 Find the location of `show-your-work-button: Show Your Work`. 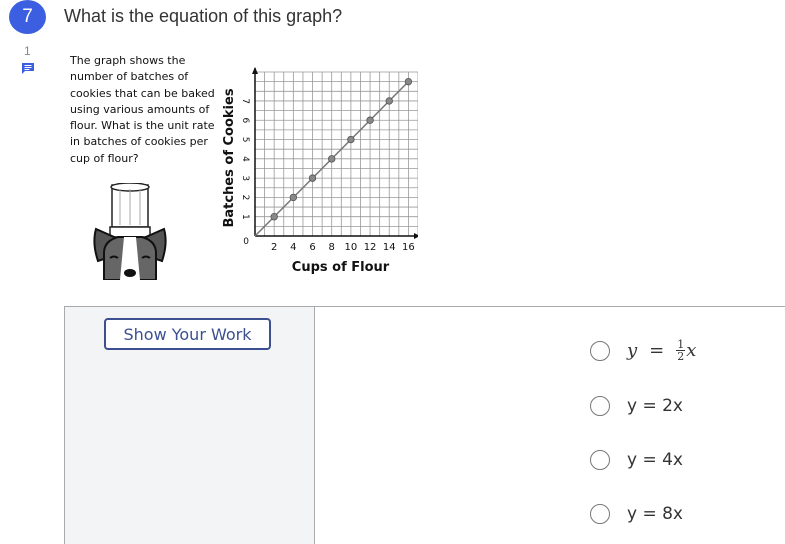

show-your-work-button: Show Your Work is located at coordinates (187, 334).